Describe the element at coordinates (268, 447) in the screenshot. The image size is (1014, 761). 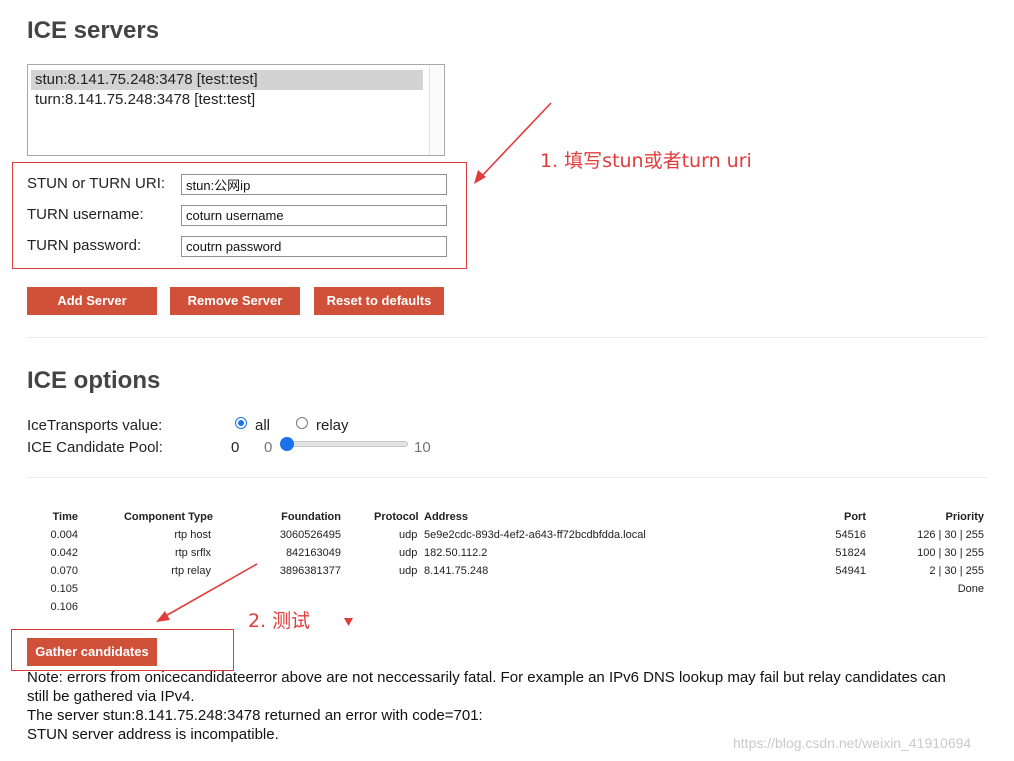
I see `slider-min-label: 0` at that location.